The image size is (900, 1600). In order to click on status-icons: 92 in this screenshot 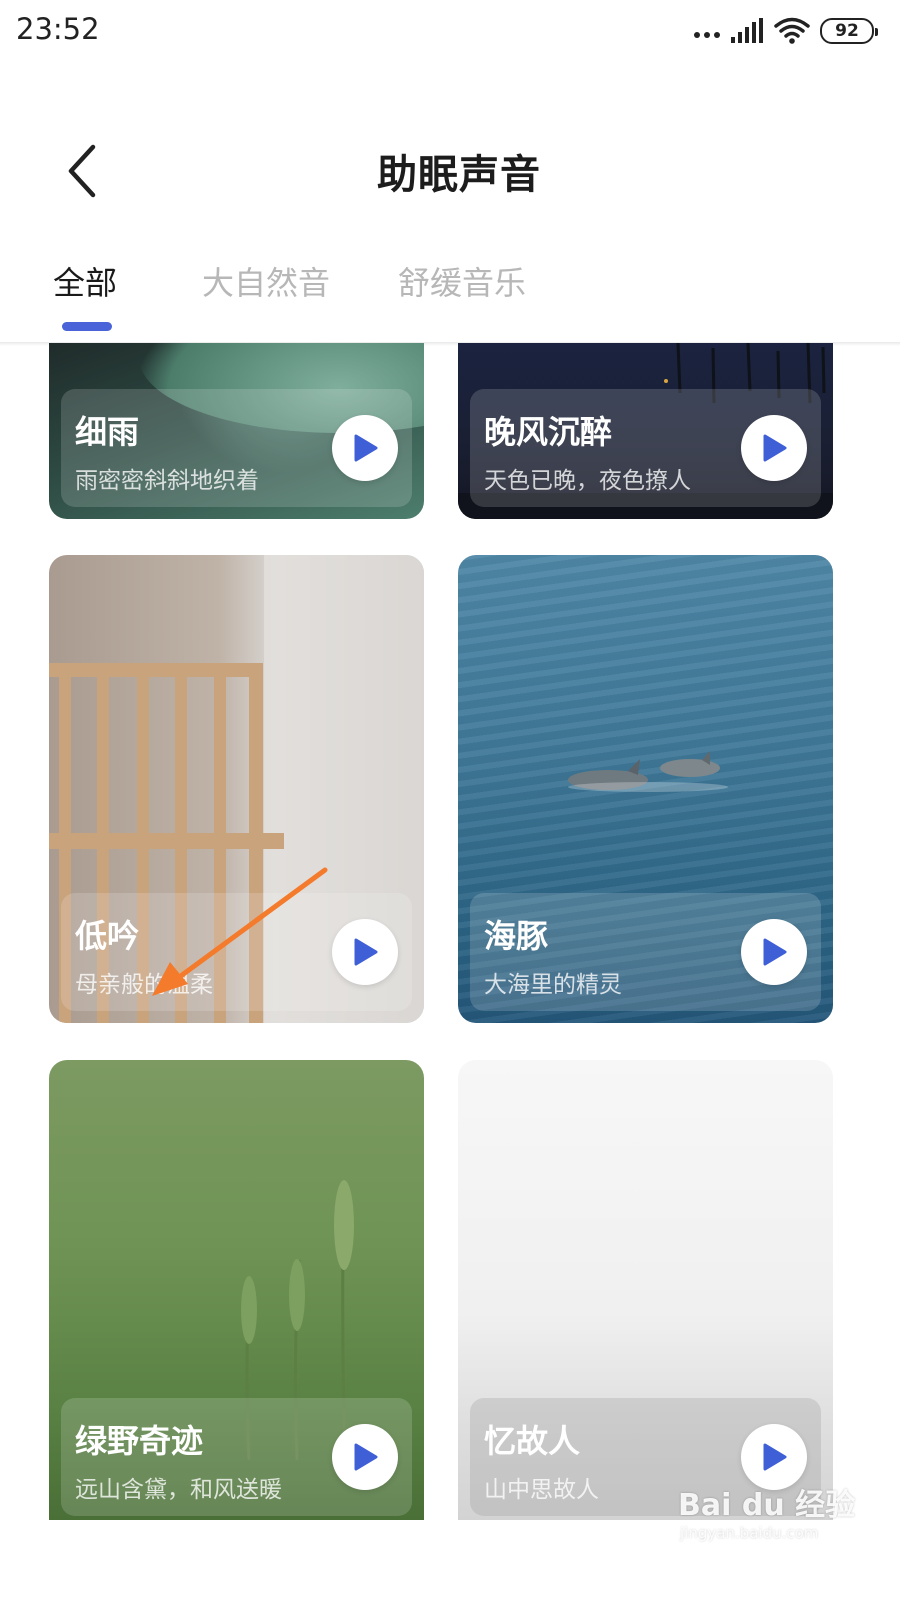, I will do `click(786, 31)`.